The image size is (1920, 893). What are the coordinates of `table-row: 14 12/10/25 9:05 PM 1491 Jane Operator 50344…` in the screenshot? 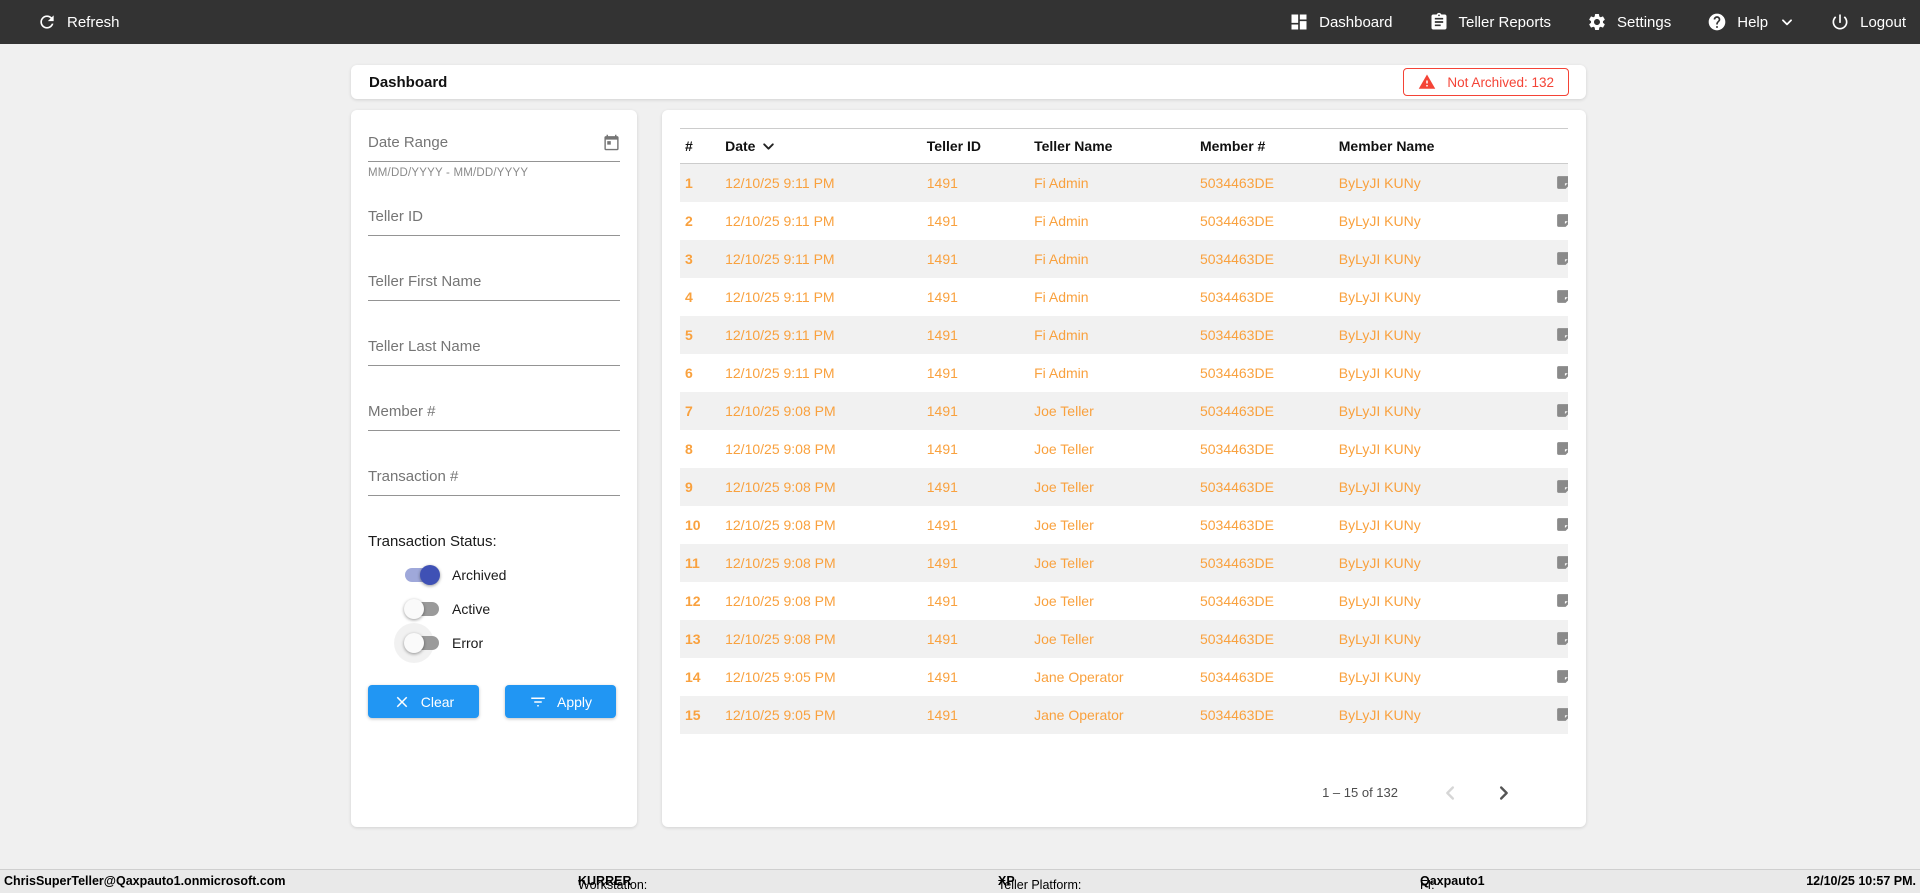 It's located at (1124, 677).